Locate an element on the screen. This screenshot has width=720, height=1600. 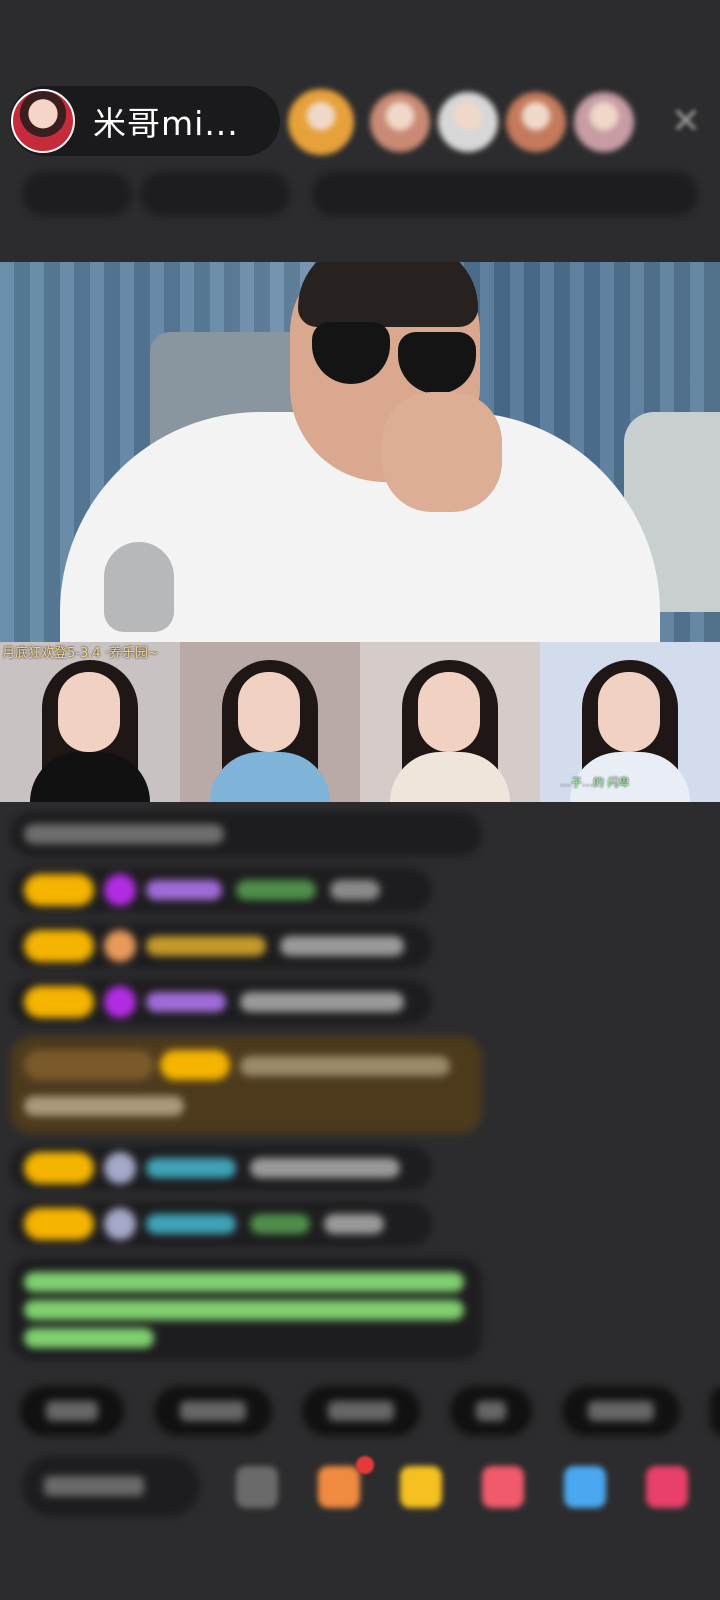
chat-message-highlight is located at coordinates (246, 1085).